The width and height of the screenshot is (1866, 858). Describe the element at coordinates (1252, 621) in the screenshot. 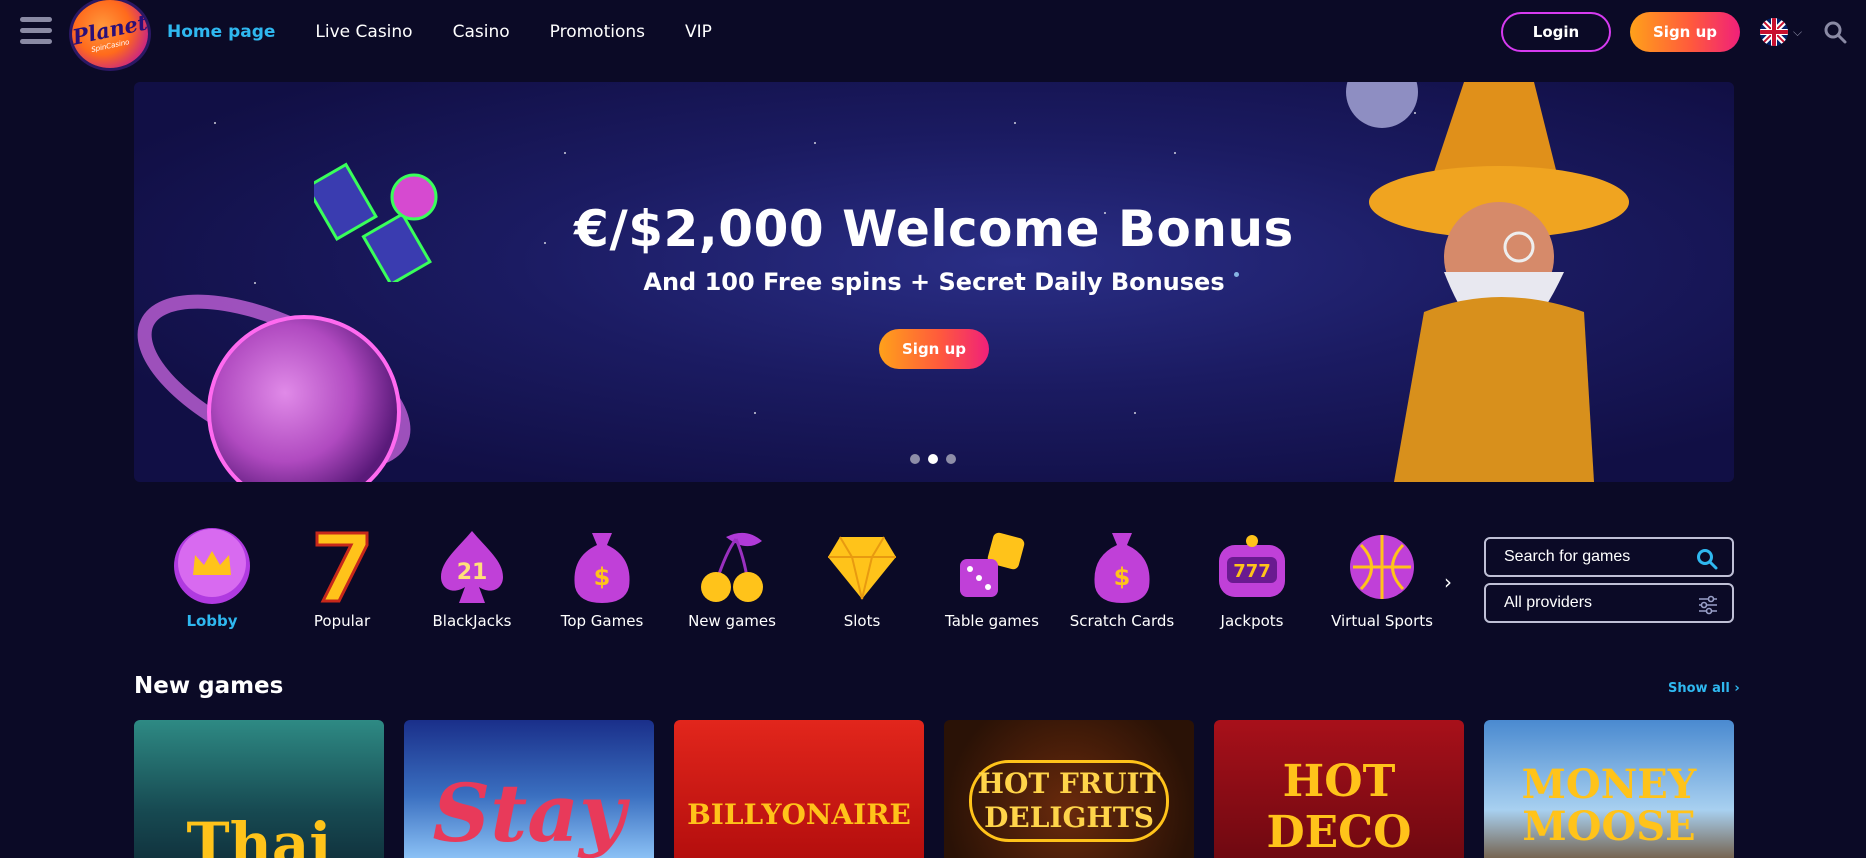

I see `category-label: Jackpots` at that location.